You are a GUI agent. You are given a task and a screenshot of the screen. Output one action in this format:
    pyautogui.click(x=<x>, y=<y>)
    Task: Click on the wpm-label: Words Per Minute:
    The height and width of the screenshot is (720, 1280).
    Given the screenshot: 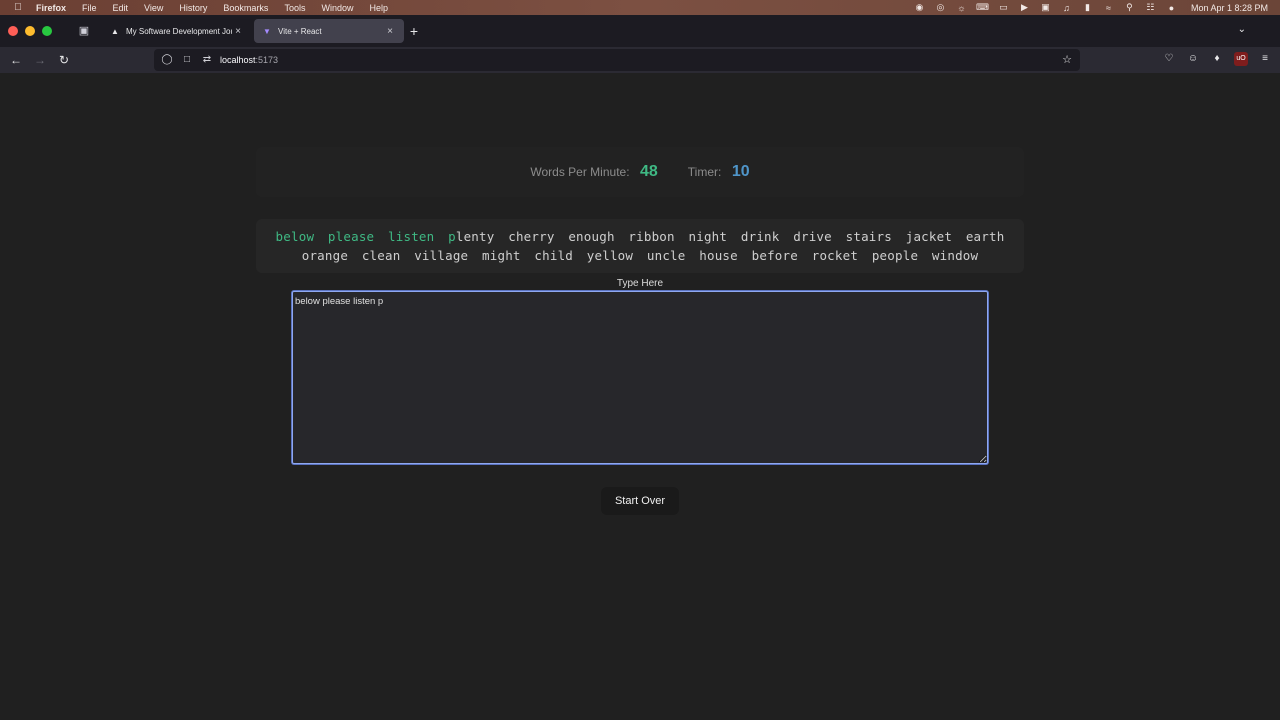 What is the action you would take?
    pyautogui.click(x=580, y=172)
    